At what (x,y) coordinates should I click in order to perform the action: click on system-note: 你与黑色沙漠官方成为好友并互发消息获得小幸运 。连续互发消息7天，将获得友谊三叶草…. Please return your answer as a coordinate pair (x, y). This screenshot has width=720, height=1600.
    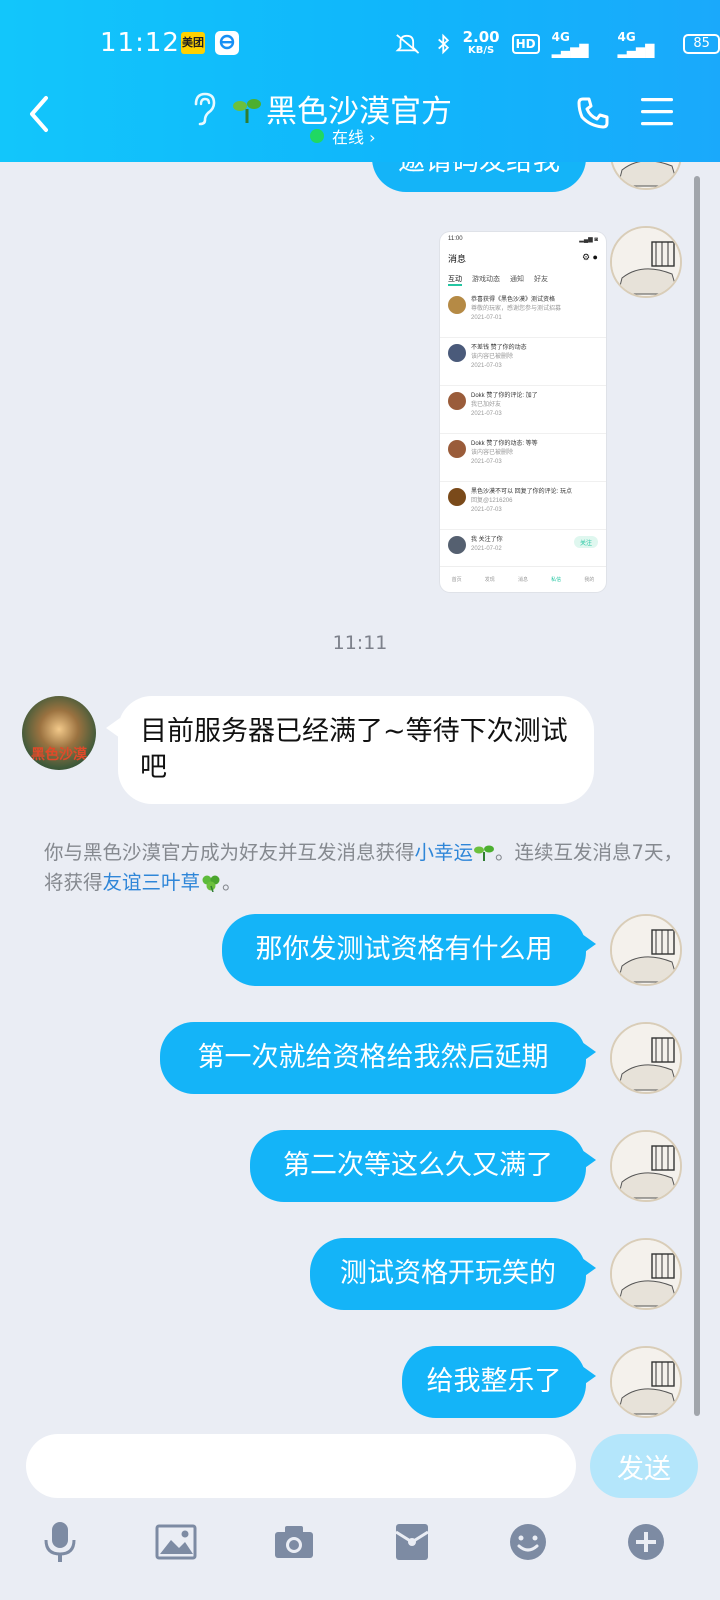
    Looking at the image, I should click on (363, 867).